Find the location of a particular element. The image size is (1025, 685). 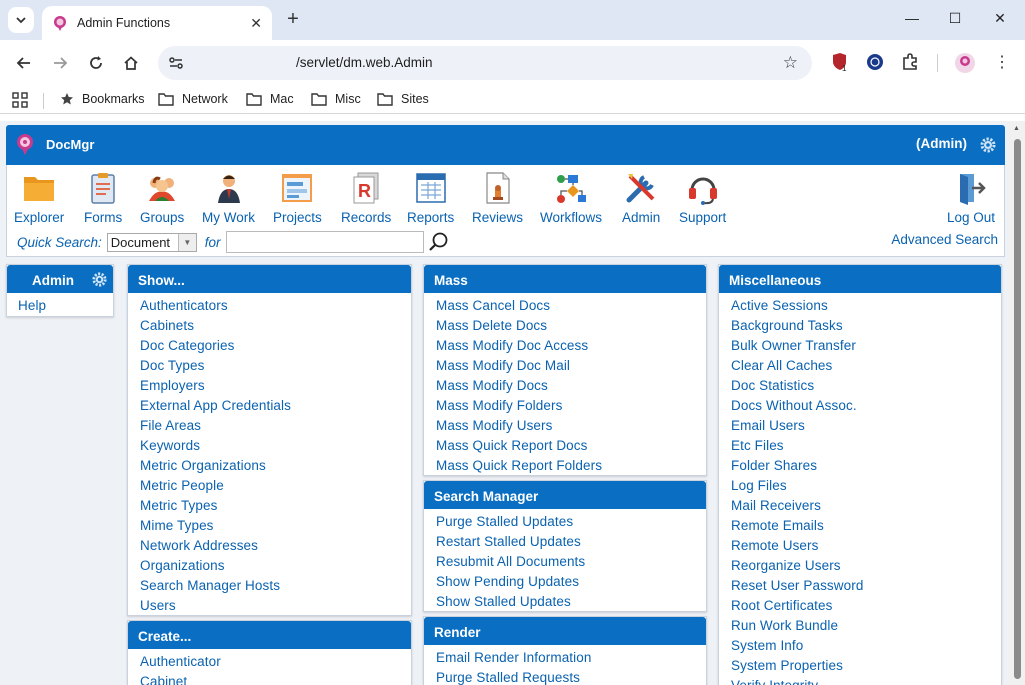

maximize-icon: ☐ is located at coordinates (955, 18).